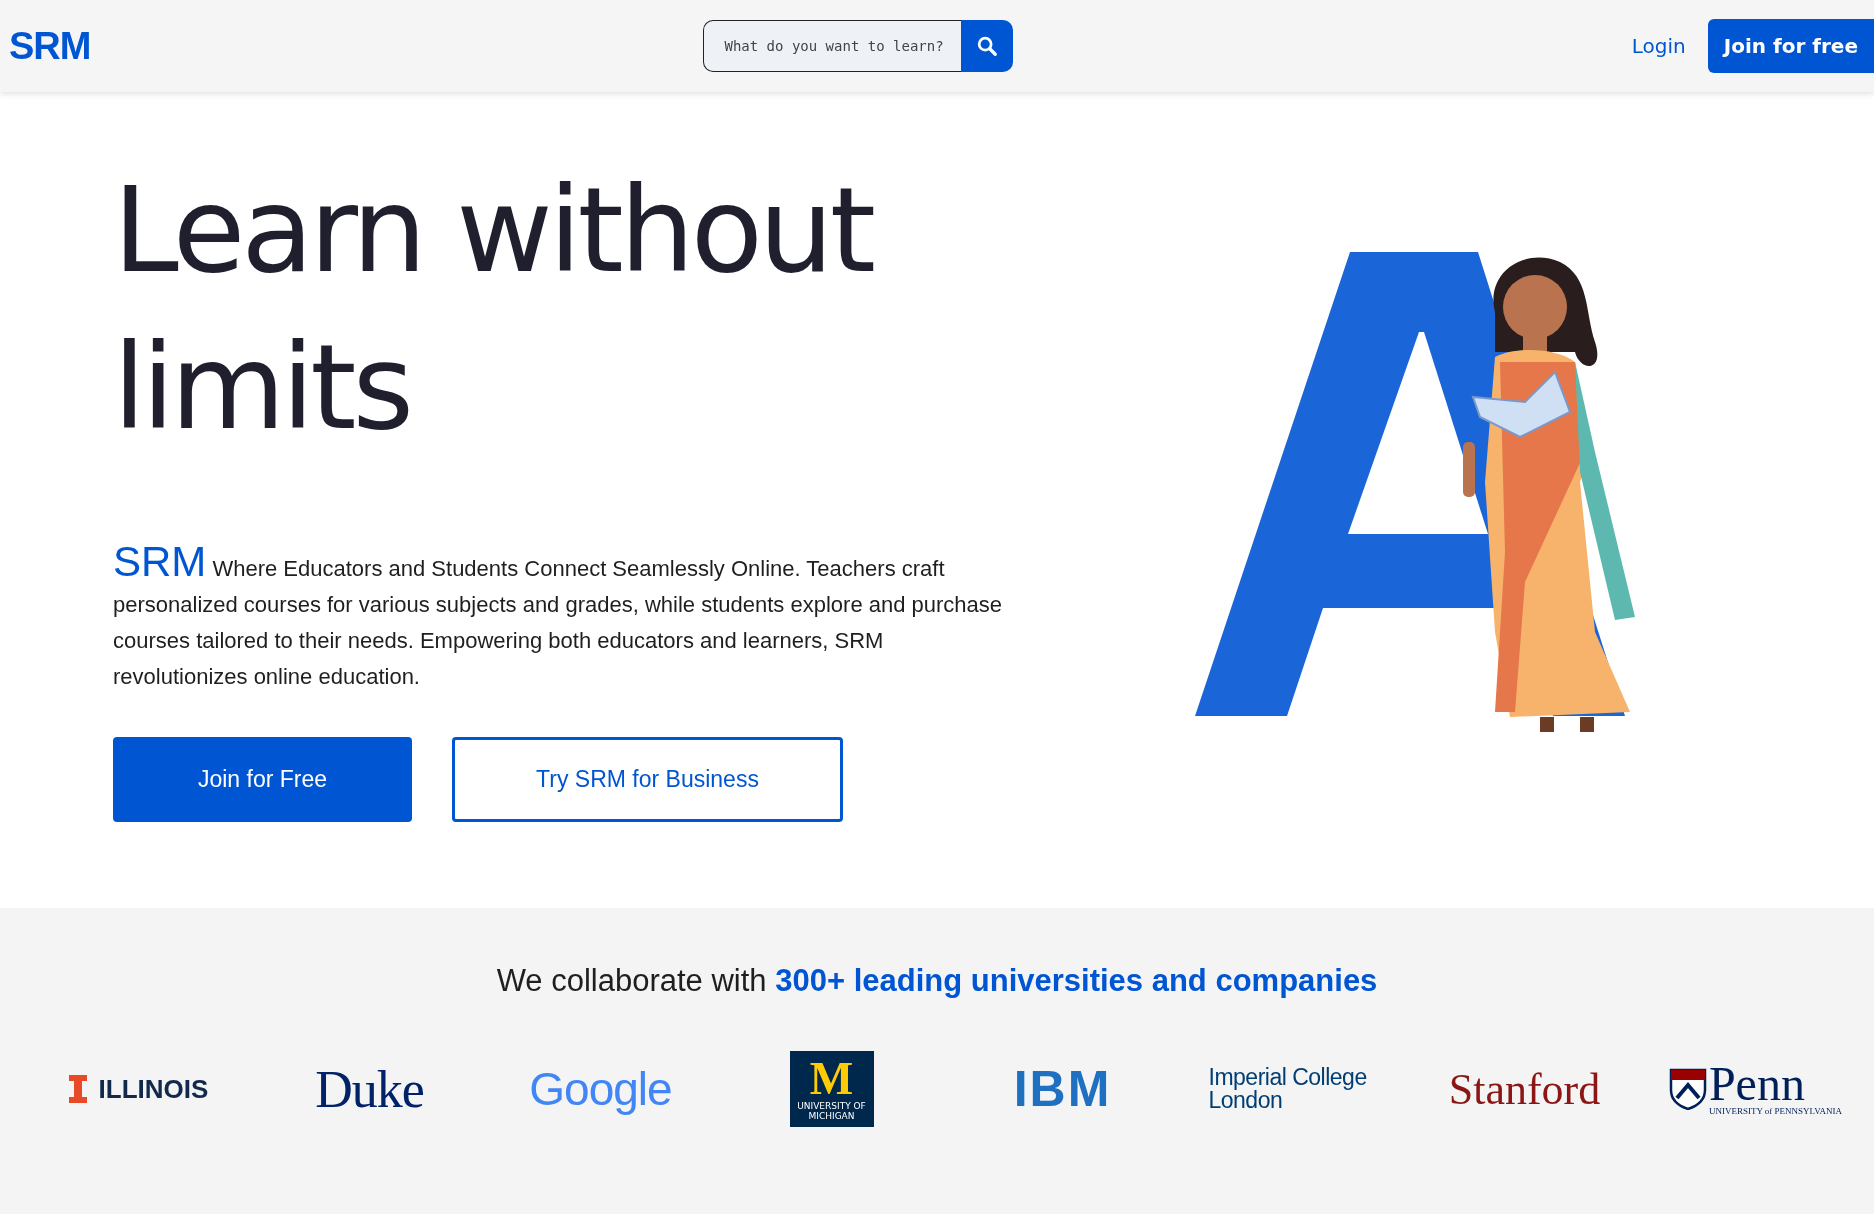 This screenshot has height=1214, width=1874. Describe the element at coordinates (832, 46) in the screenshot. I see `search-field: What do you want to learn?` at that location.